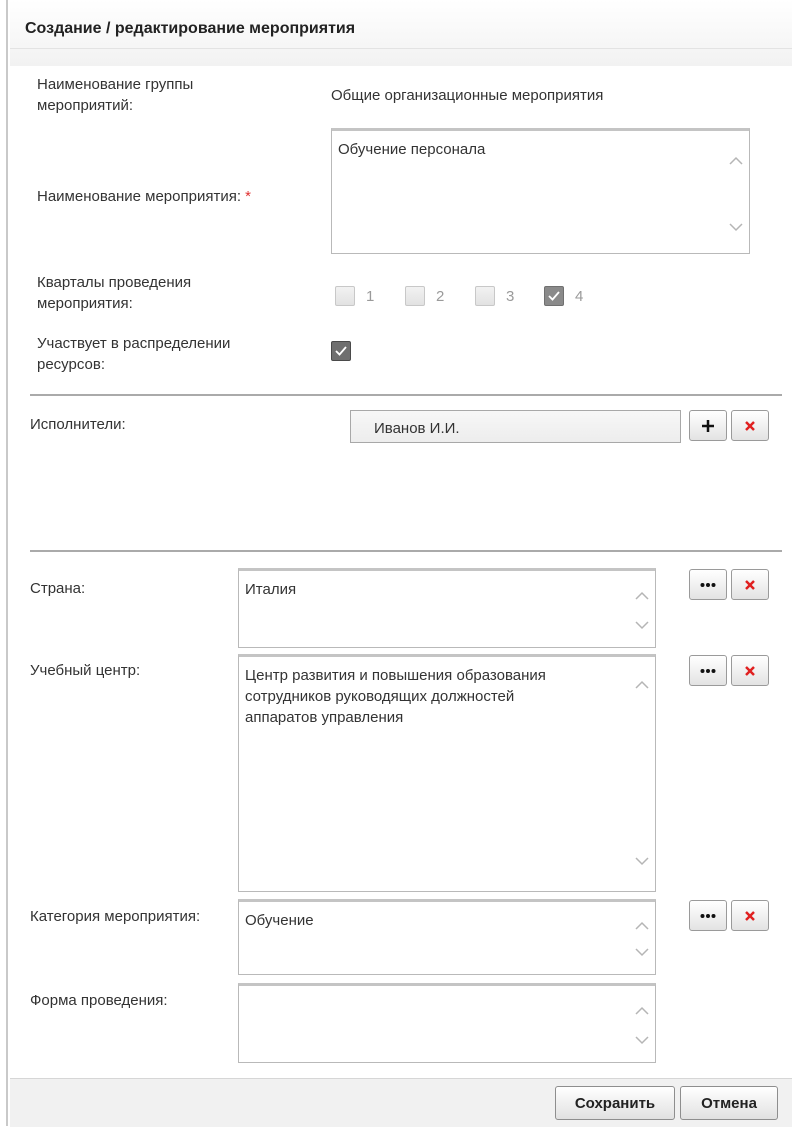 The image size is (792, 1127). I want to click on resources-label: Участвует в распределении ресурсов:, so click(134, 354).